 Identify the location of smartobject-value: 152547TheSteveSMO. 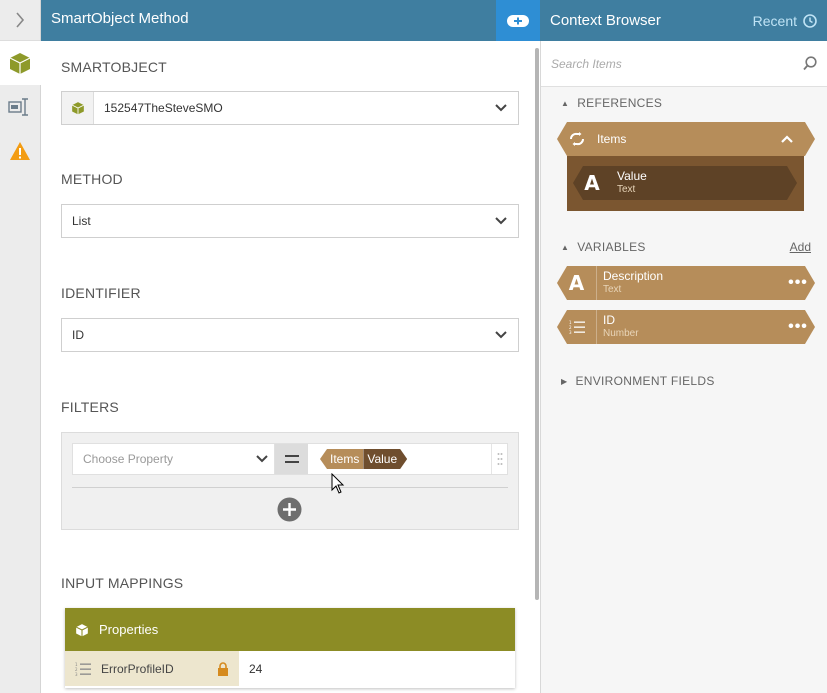
(163, 108).